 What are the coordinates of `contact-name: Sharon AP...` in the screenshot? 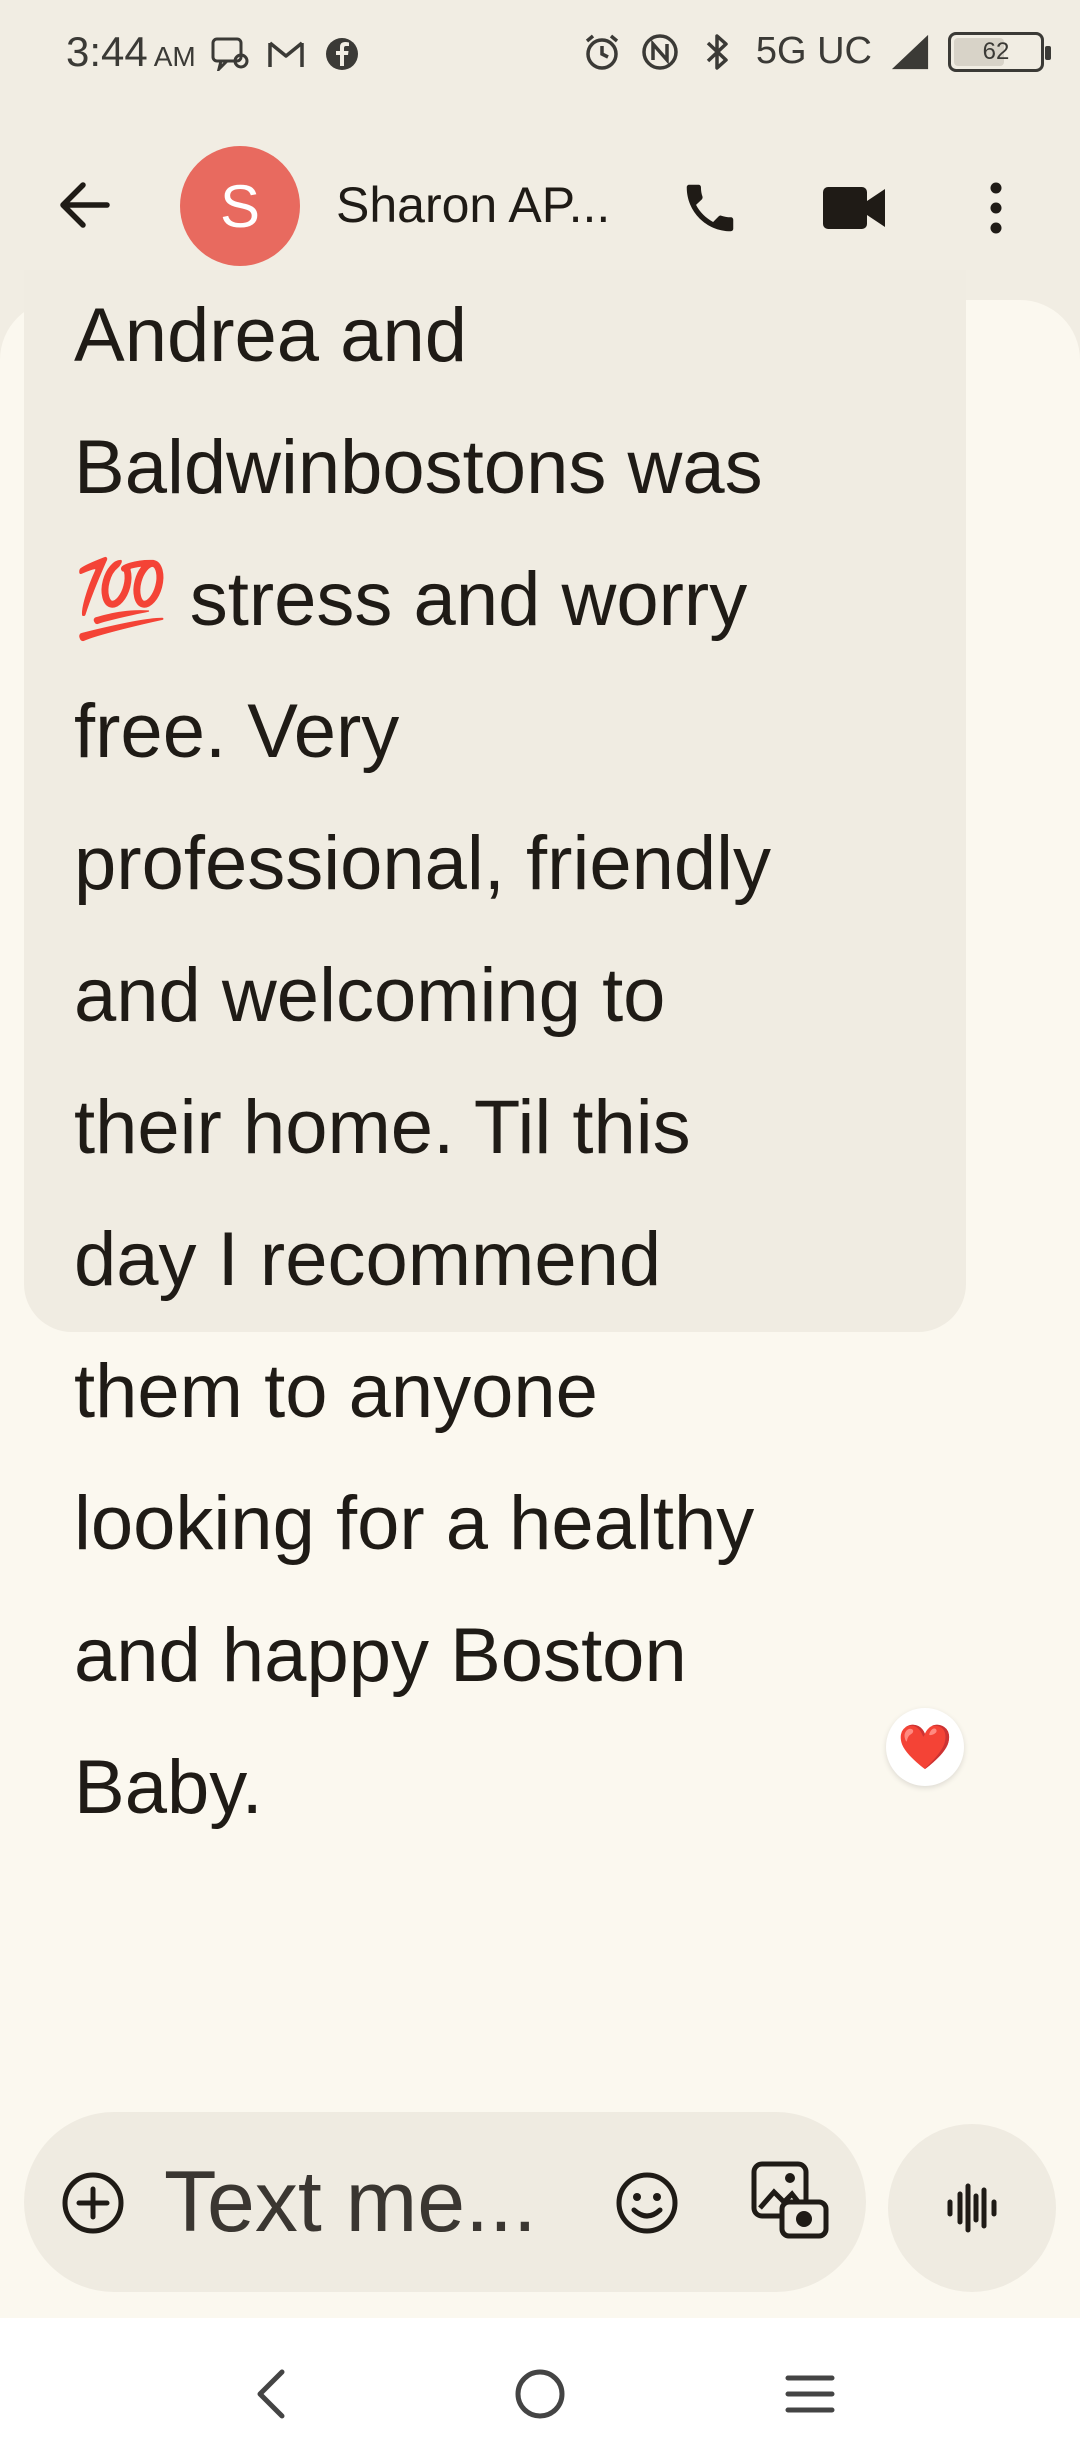 It's located at (473, 205).